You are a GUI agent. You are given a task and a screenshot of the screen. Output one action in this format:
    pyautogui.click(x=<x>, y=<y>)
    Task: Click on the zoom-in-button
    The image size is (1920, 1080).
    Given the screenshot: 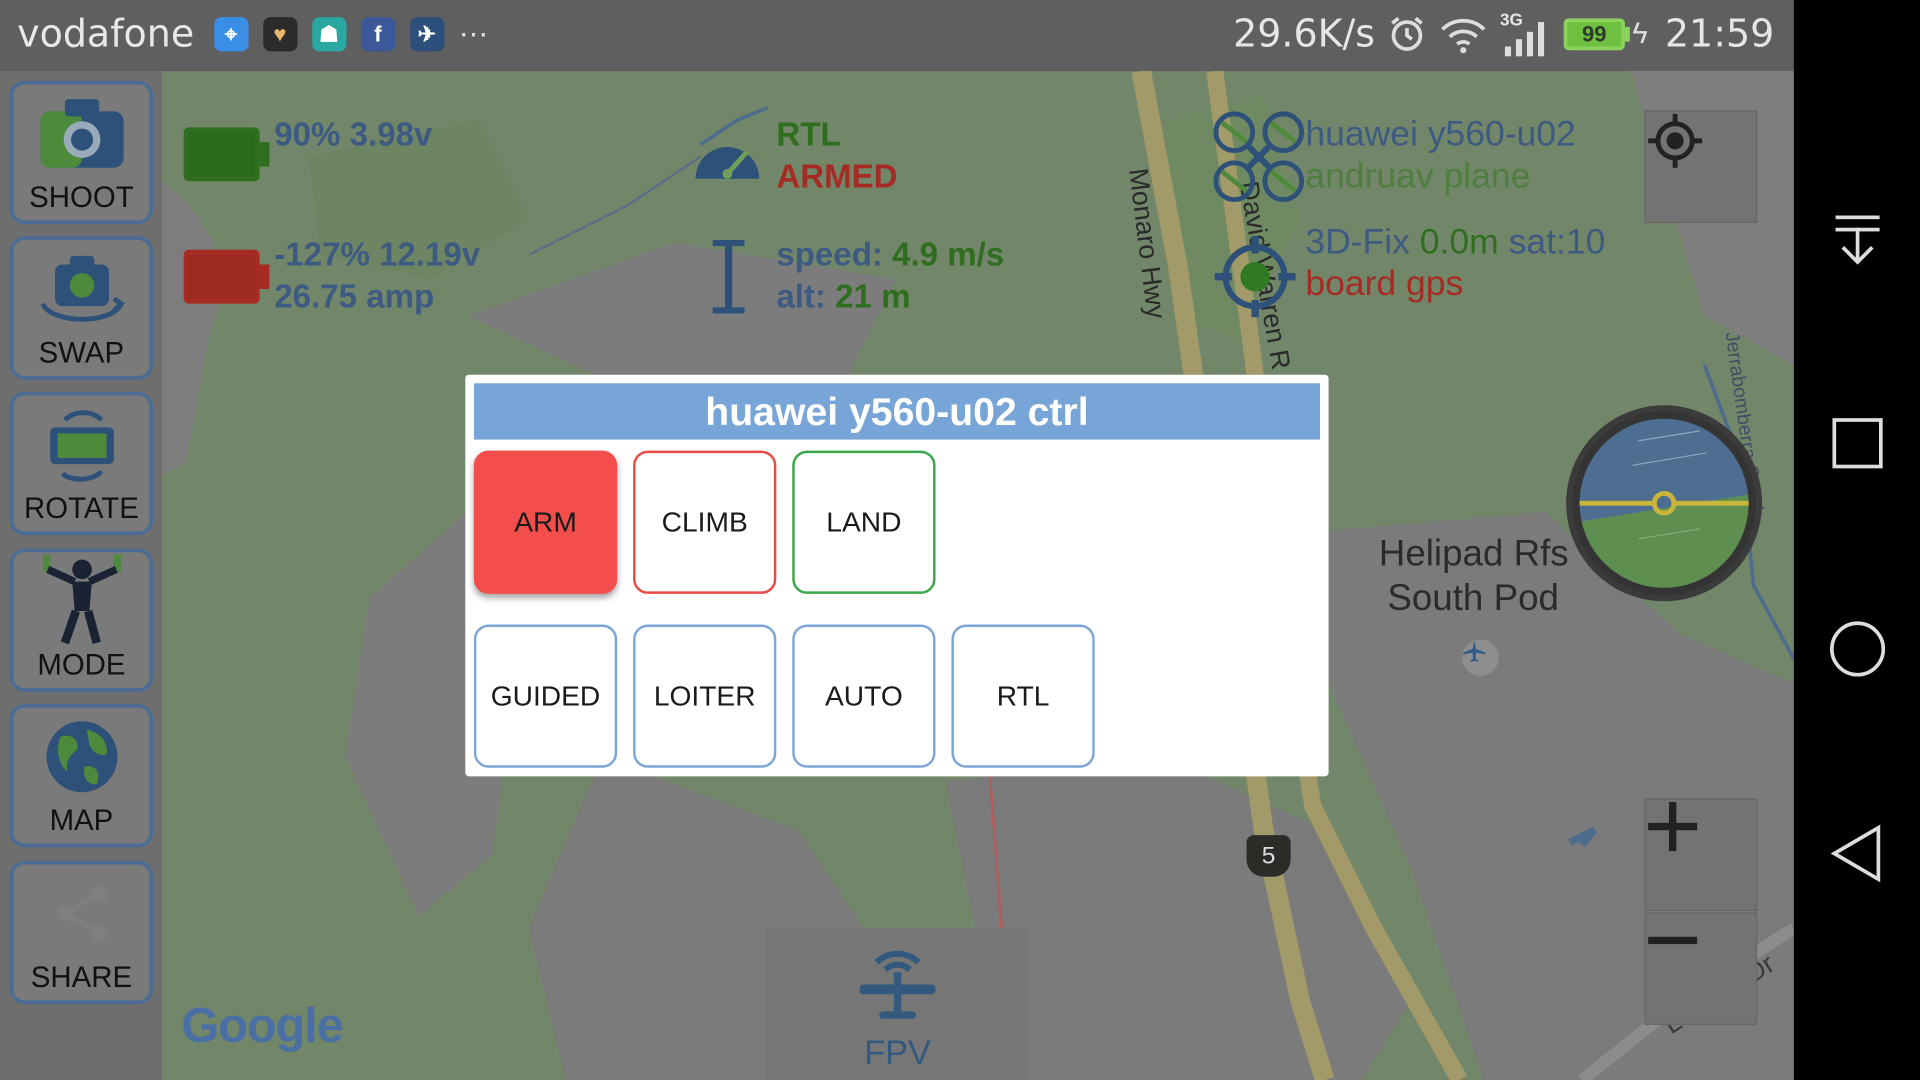 What is the action you would take?
    pyautogui.click(x=1701, y=855)
    